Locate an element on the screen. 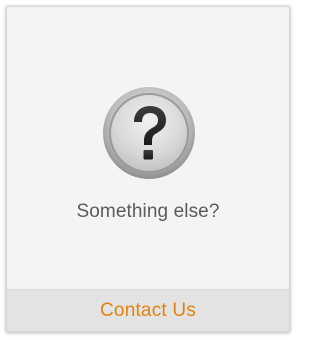  headline-text: Something else? is located at coordinates (148, 211).